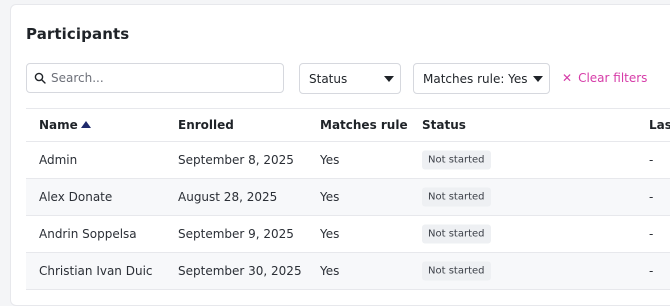 The height and width of the screenshot is (306, 670). What do you see at coordinates (364, 125) in the screenshot?
I see `column-header-matches-rule: Matches rule` at bounding box center [364, 125].